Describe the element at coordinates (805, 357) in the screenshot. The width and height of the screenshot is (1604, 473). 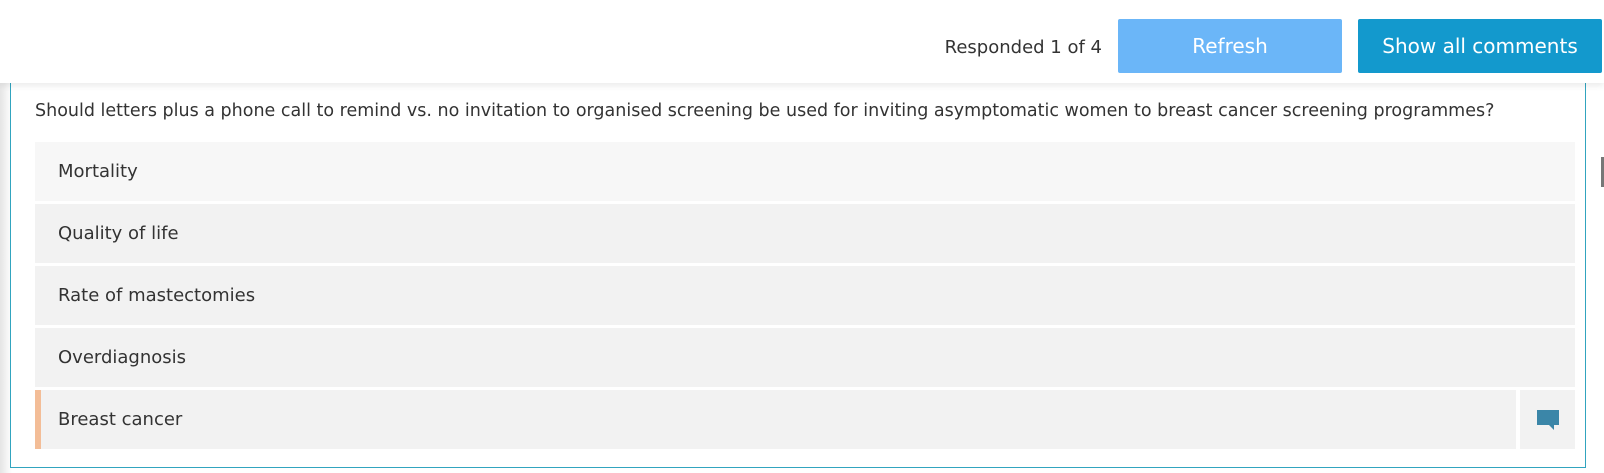
I see `outcome-row-overdiagnosis: Overdiagnosis` at that location.